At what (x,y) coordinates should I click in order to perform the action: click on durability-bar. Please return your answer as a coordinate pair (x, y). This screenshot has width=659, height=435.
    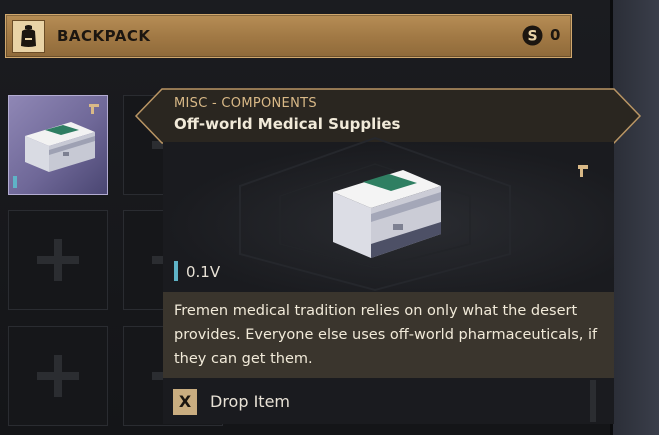
    Looking at the image, I should click on (15, 182).